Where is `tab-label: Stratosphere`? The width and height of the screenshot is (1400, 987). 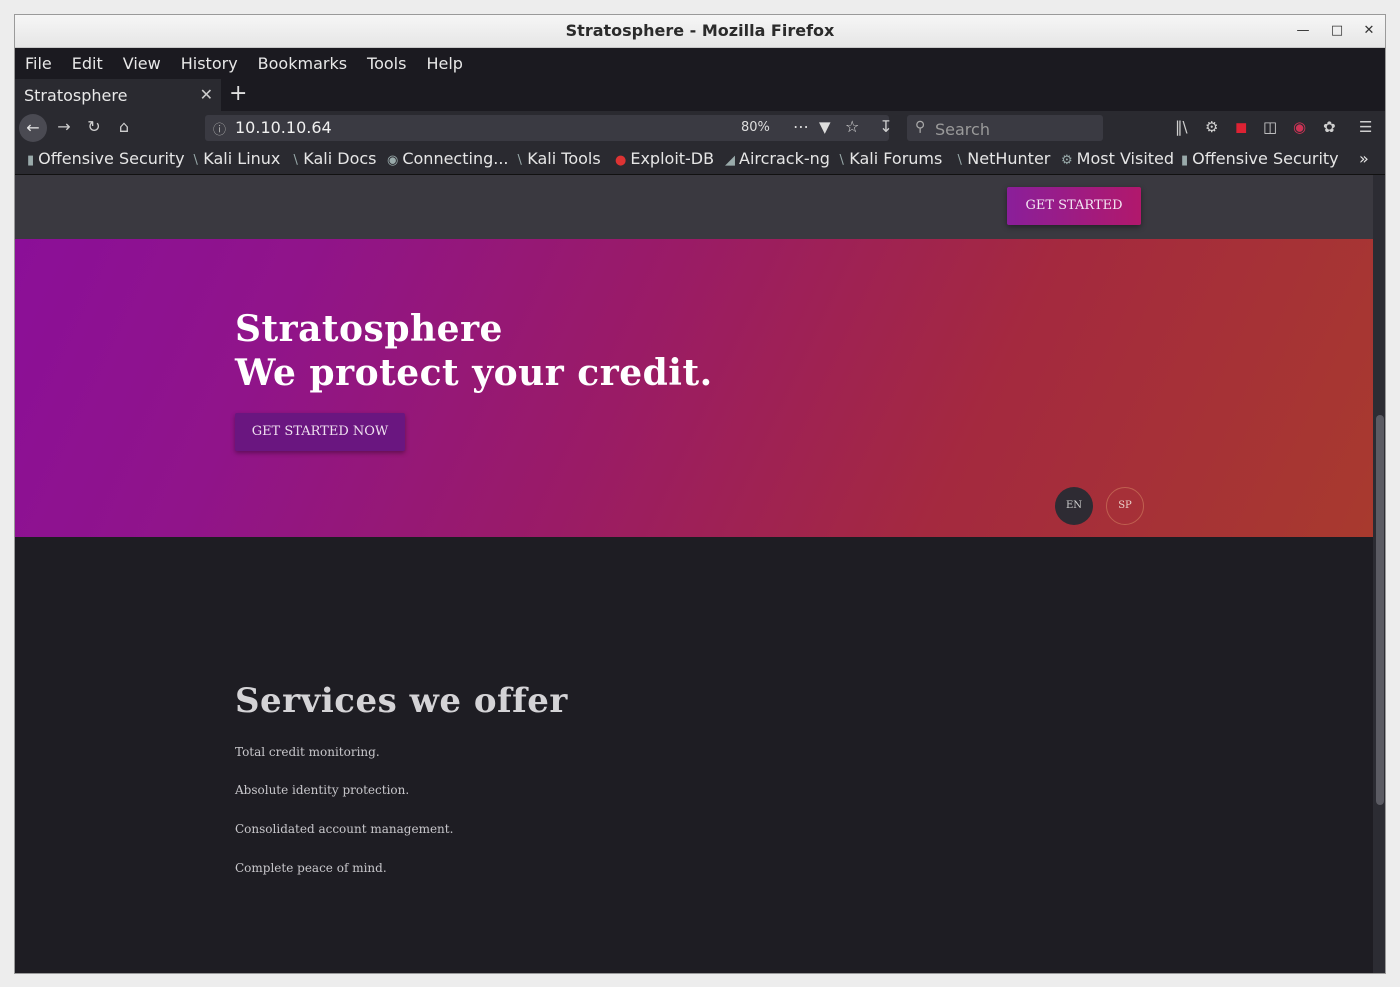 tab-label: Stratosphere is located at coordinates (76, 95).